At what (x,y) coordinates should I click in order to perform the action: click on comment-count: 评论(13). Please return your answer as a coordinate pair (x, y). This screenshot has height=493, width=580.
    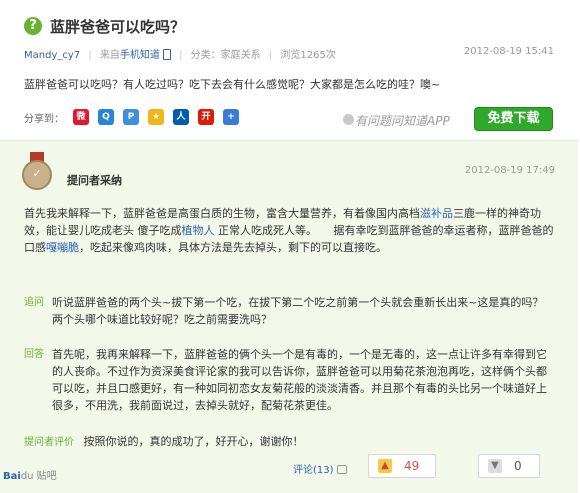
    Looking at the image, I should click on (313, 470).